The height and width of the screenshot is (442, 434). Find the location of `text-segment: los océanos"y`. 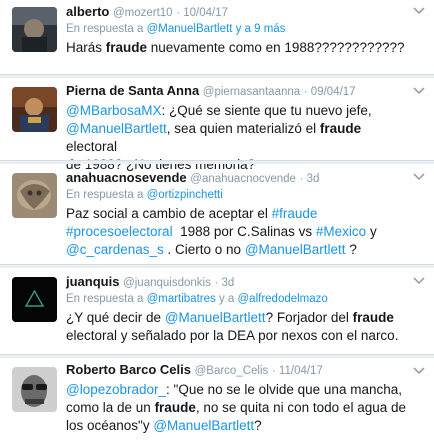

text-segment: los océanos"y is located at coordinates (110, 425).